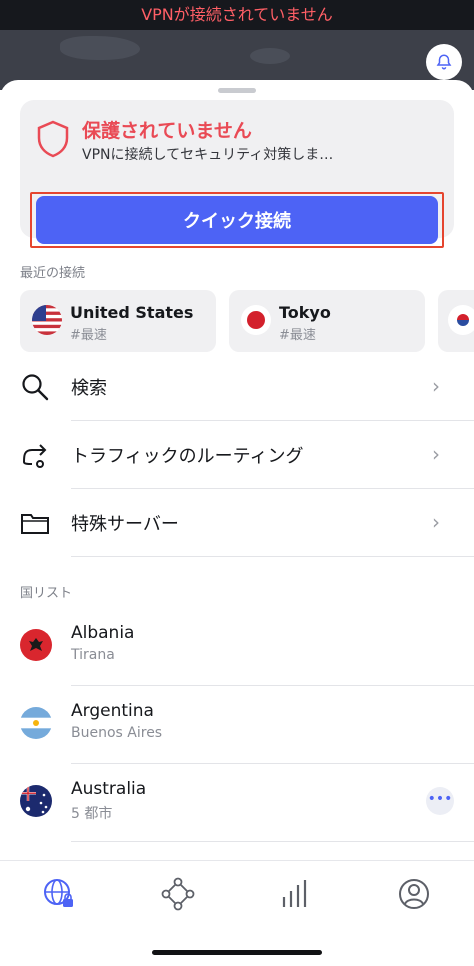  I want to click on menu-search: 検索 ›, so click(237, 386).